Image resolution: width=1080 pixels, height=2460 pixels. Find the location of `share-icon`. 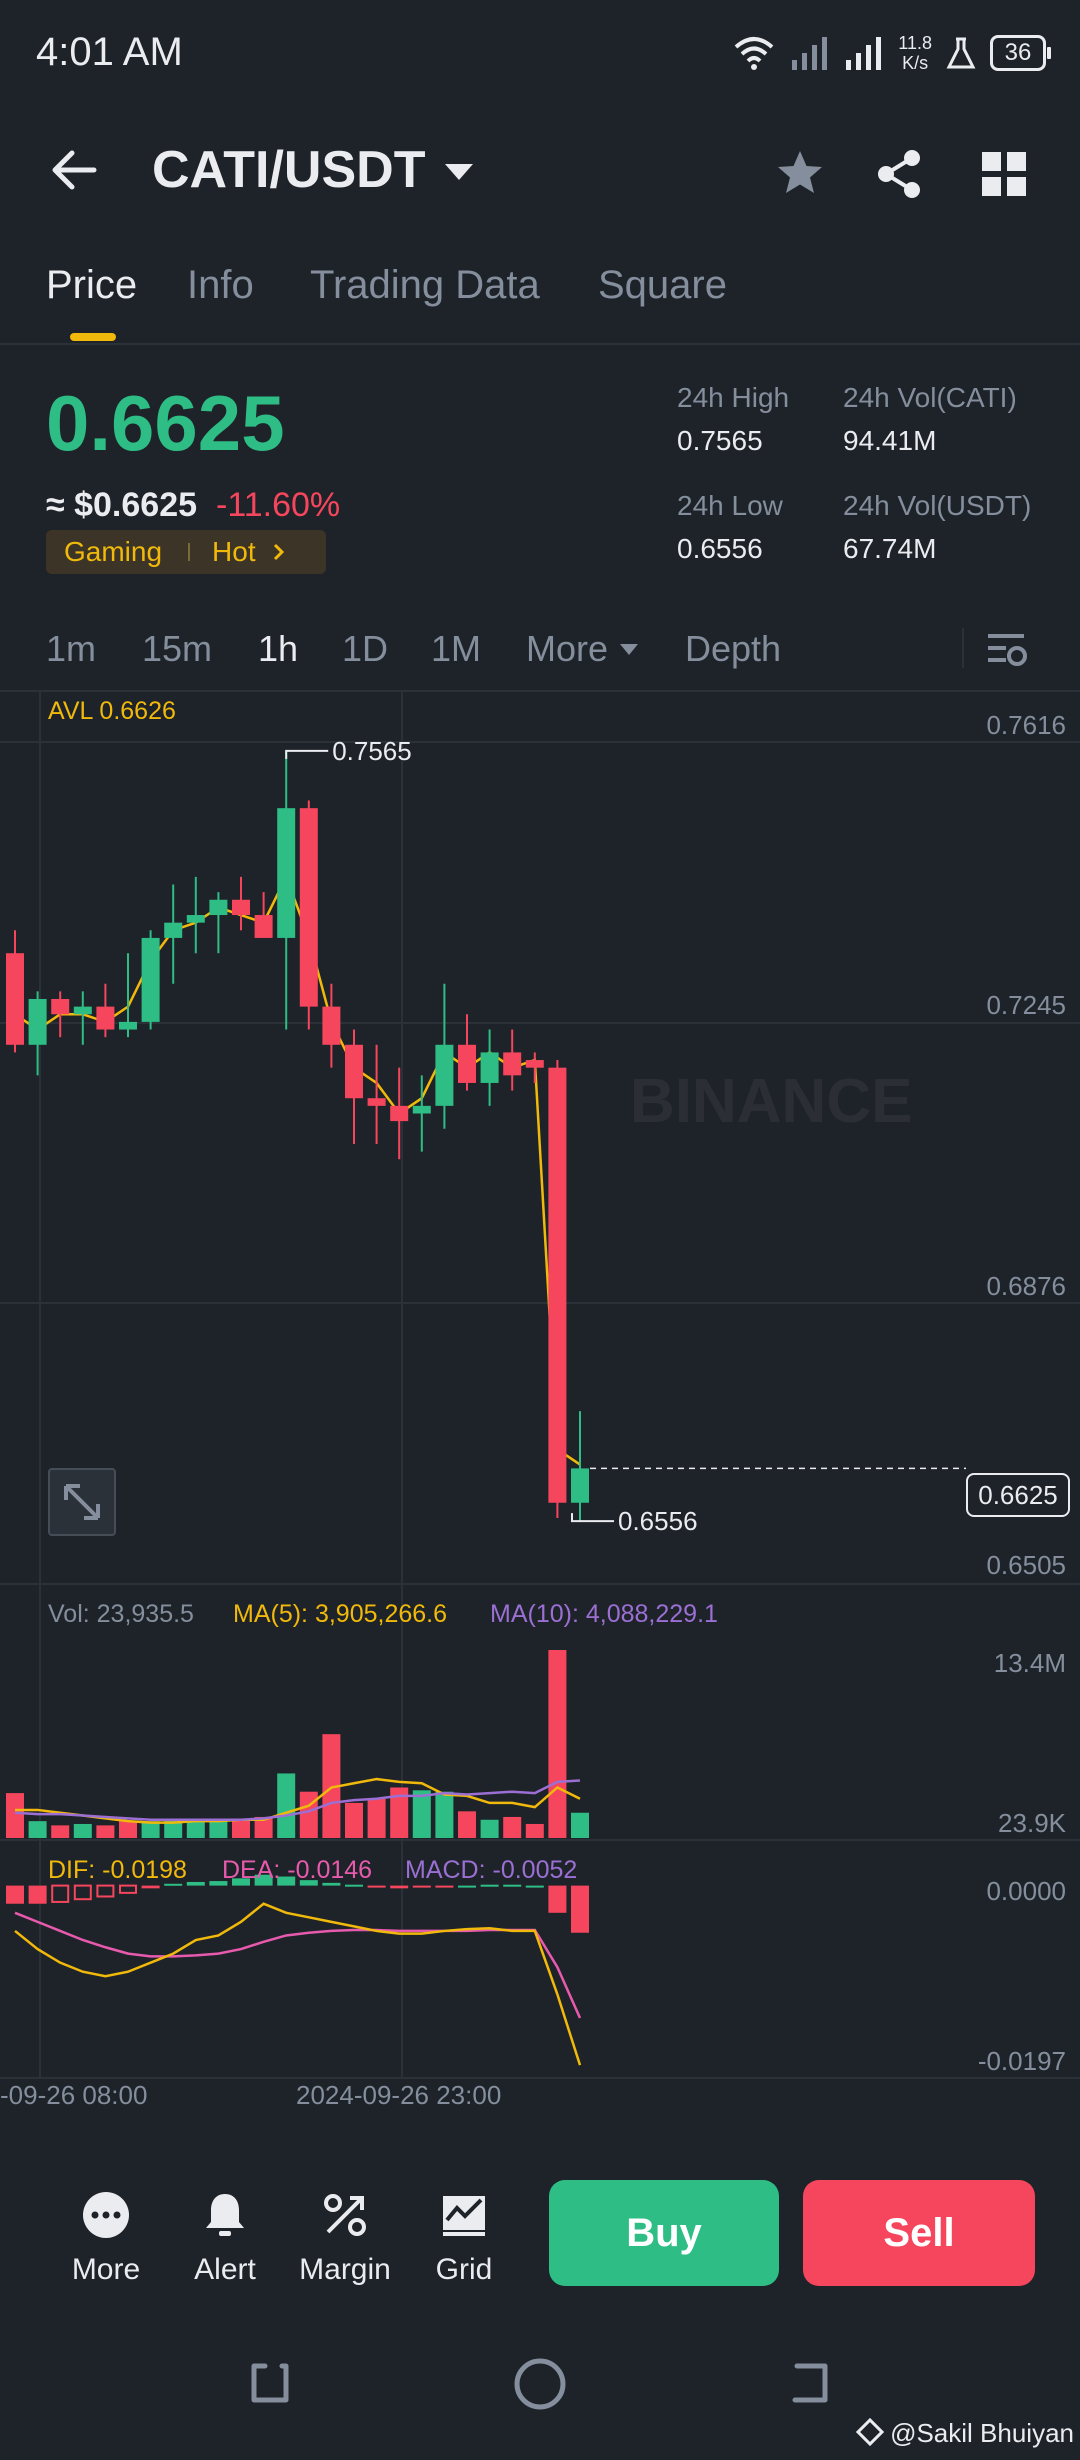

share-icon is located at coordinates (900, 174).